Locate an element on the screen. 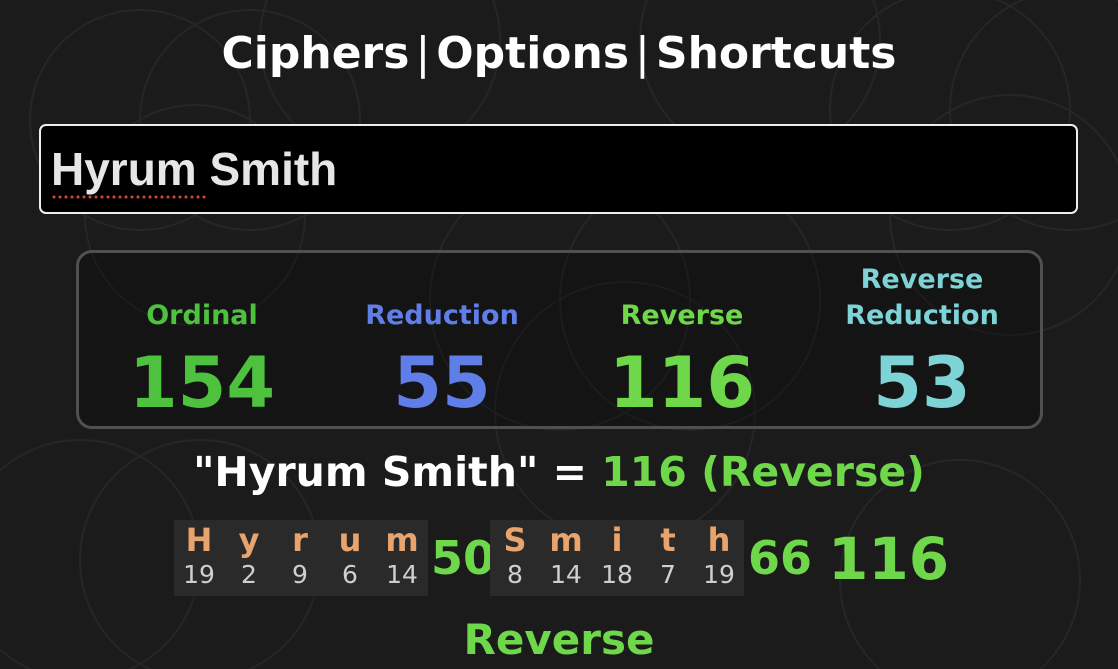  cipher-name-line1: Reverse is located at coordinates (922, 279).